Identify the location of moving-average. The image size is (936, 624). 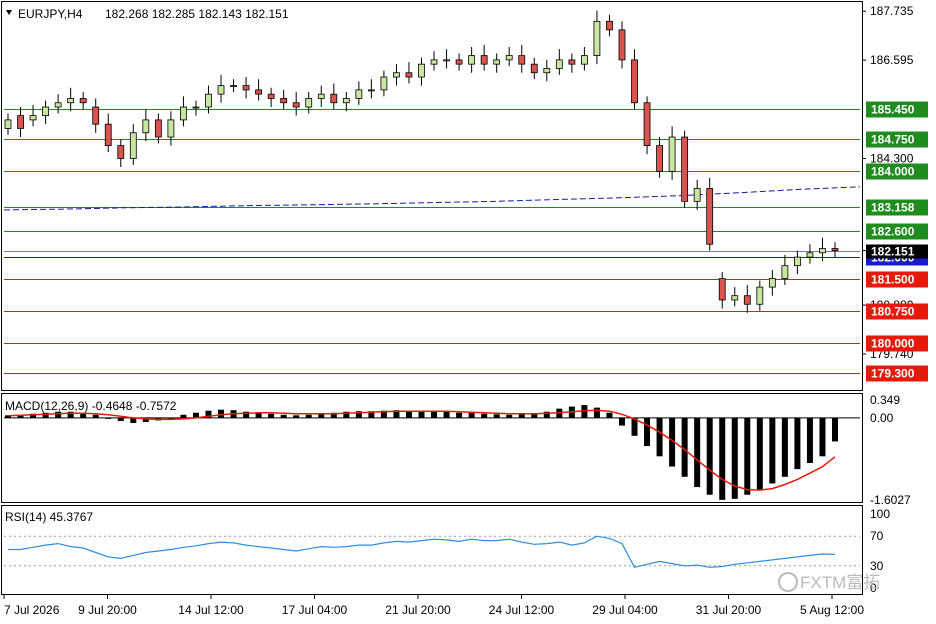
(432, 198).